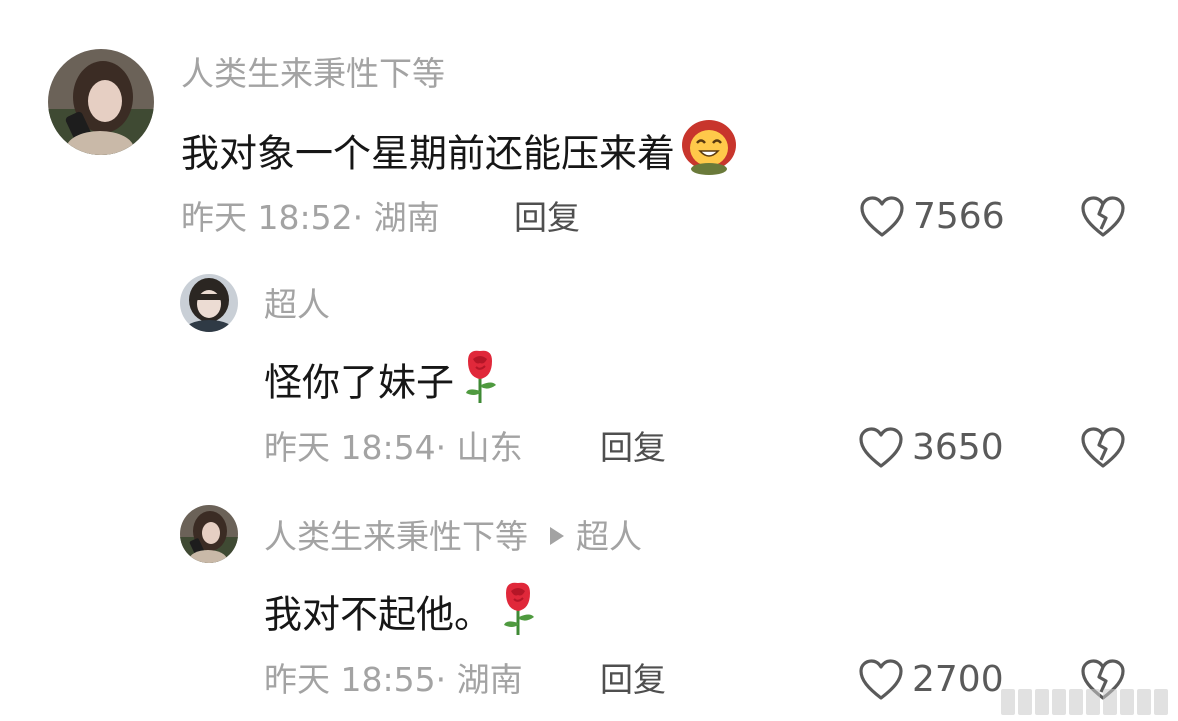  Describe the element at coordinates (1084, 702) in the screenshot. I see `watermark` at that location.